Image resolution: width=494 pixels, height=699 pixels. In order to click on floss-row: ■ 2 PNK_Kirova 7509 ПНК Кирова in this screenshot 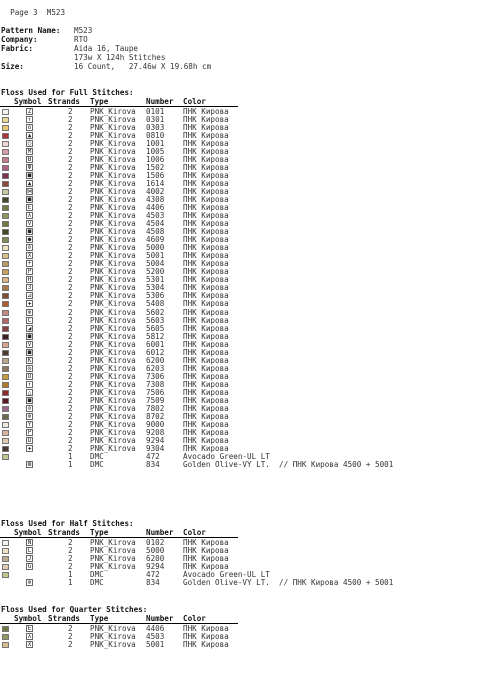, I will do `click(247, 400)`.